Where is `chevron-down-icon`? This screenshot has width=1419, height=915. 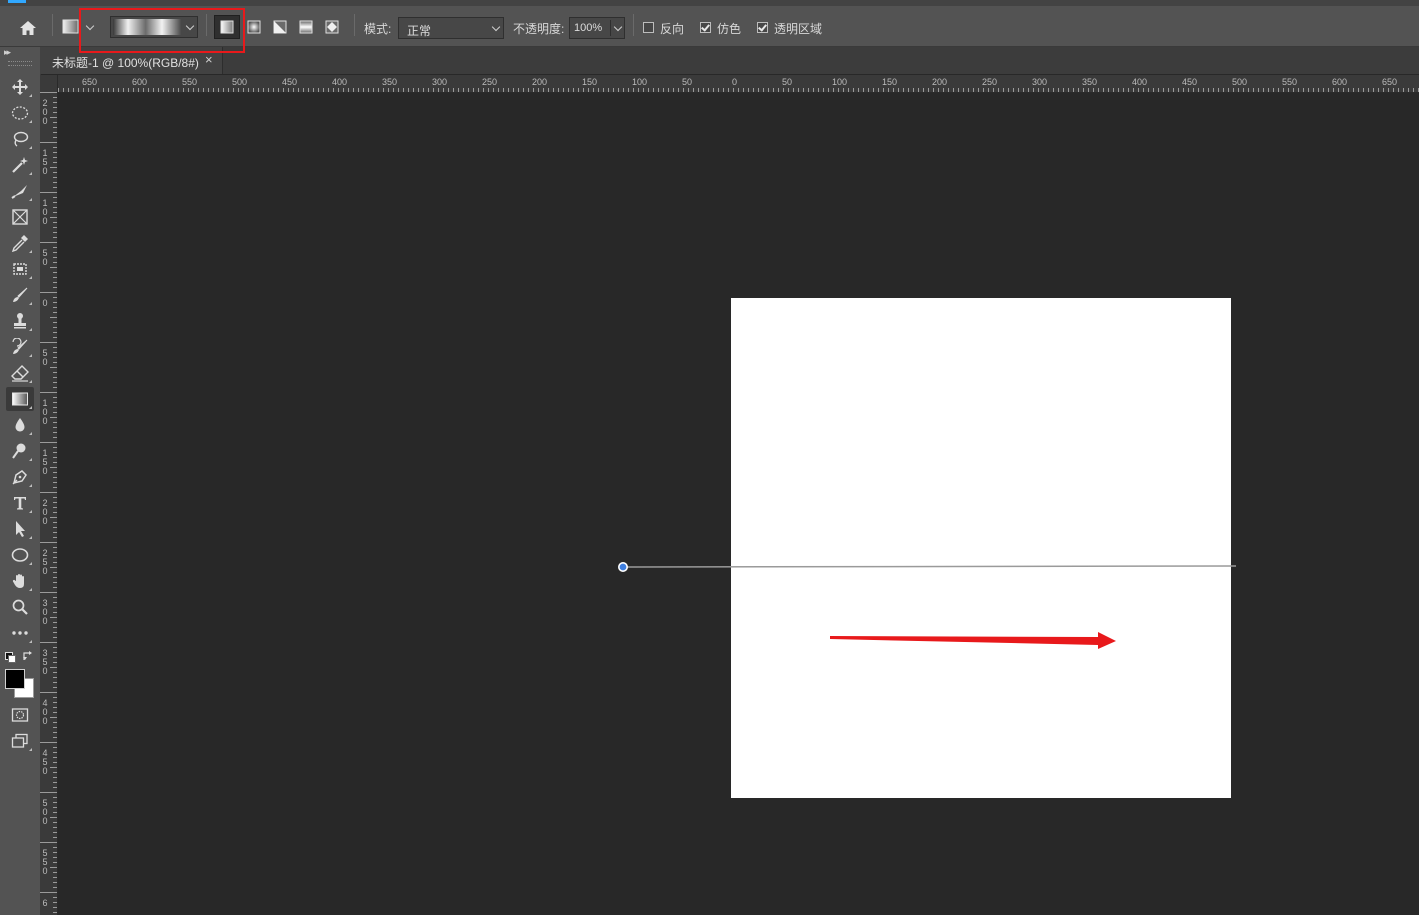
chevron-down-icon is located at coordinates (496, 27).